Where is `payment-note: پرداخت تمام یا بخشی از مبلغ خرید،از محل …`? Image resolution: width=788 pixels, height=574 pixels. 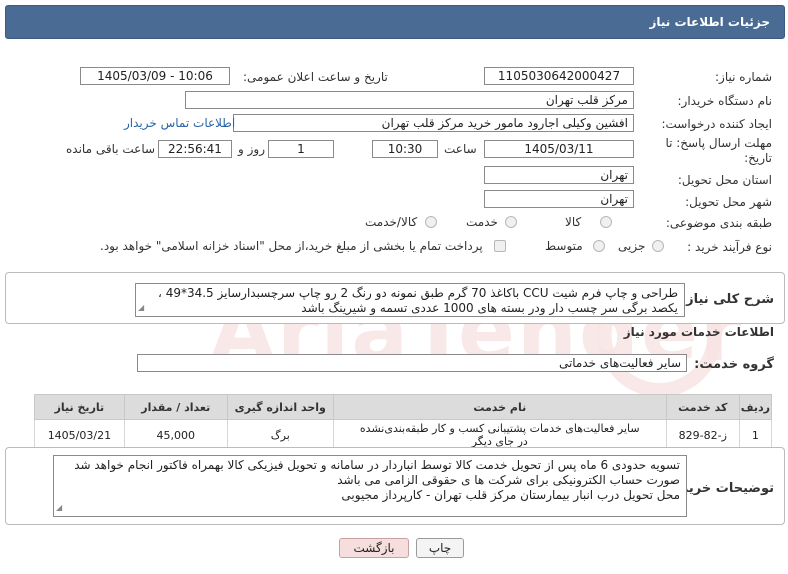
payment-note: پرداخت تمام یا بخشی از مبلغ خرید،از محل … is located at coordinates (291, 246).